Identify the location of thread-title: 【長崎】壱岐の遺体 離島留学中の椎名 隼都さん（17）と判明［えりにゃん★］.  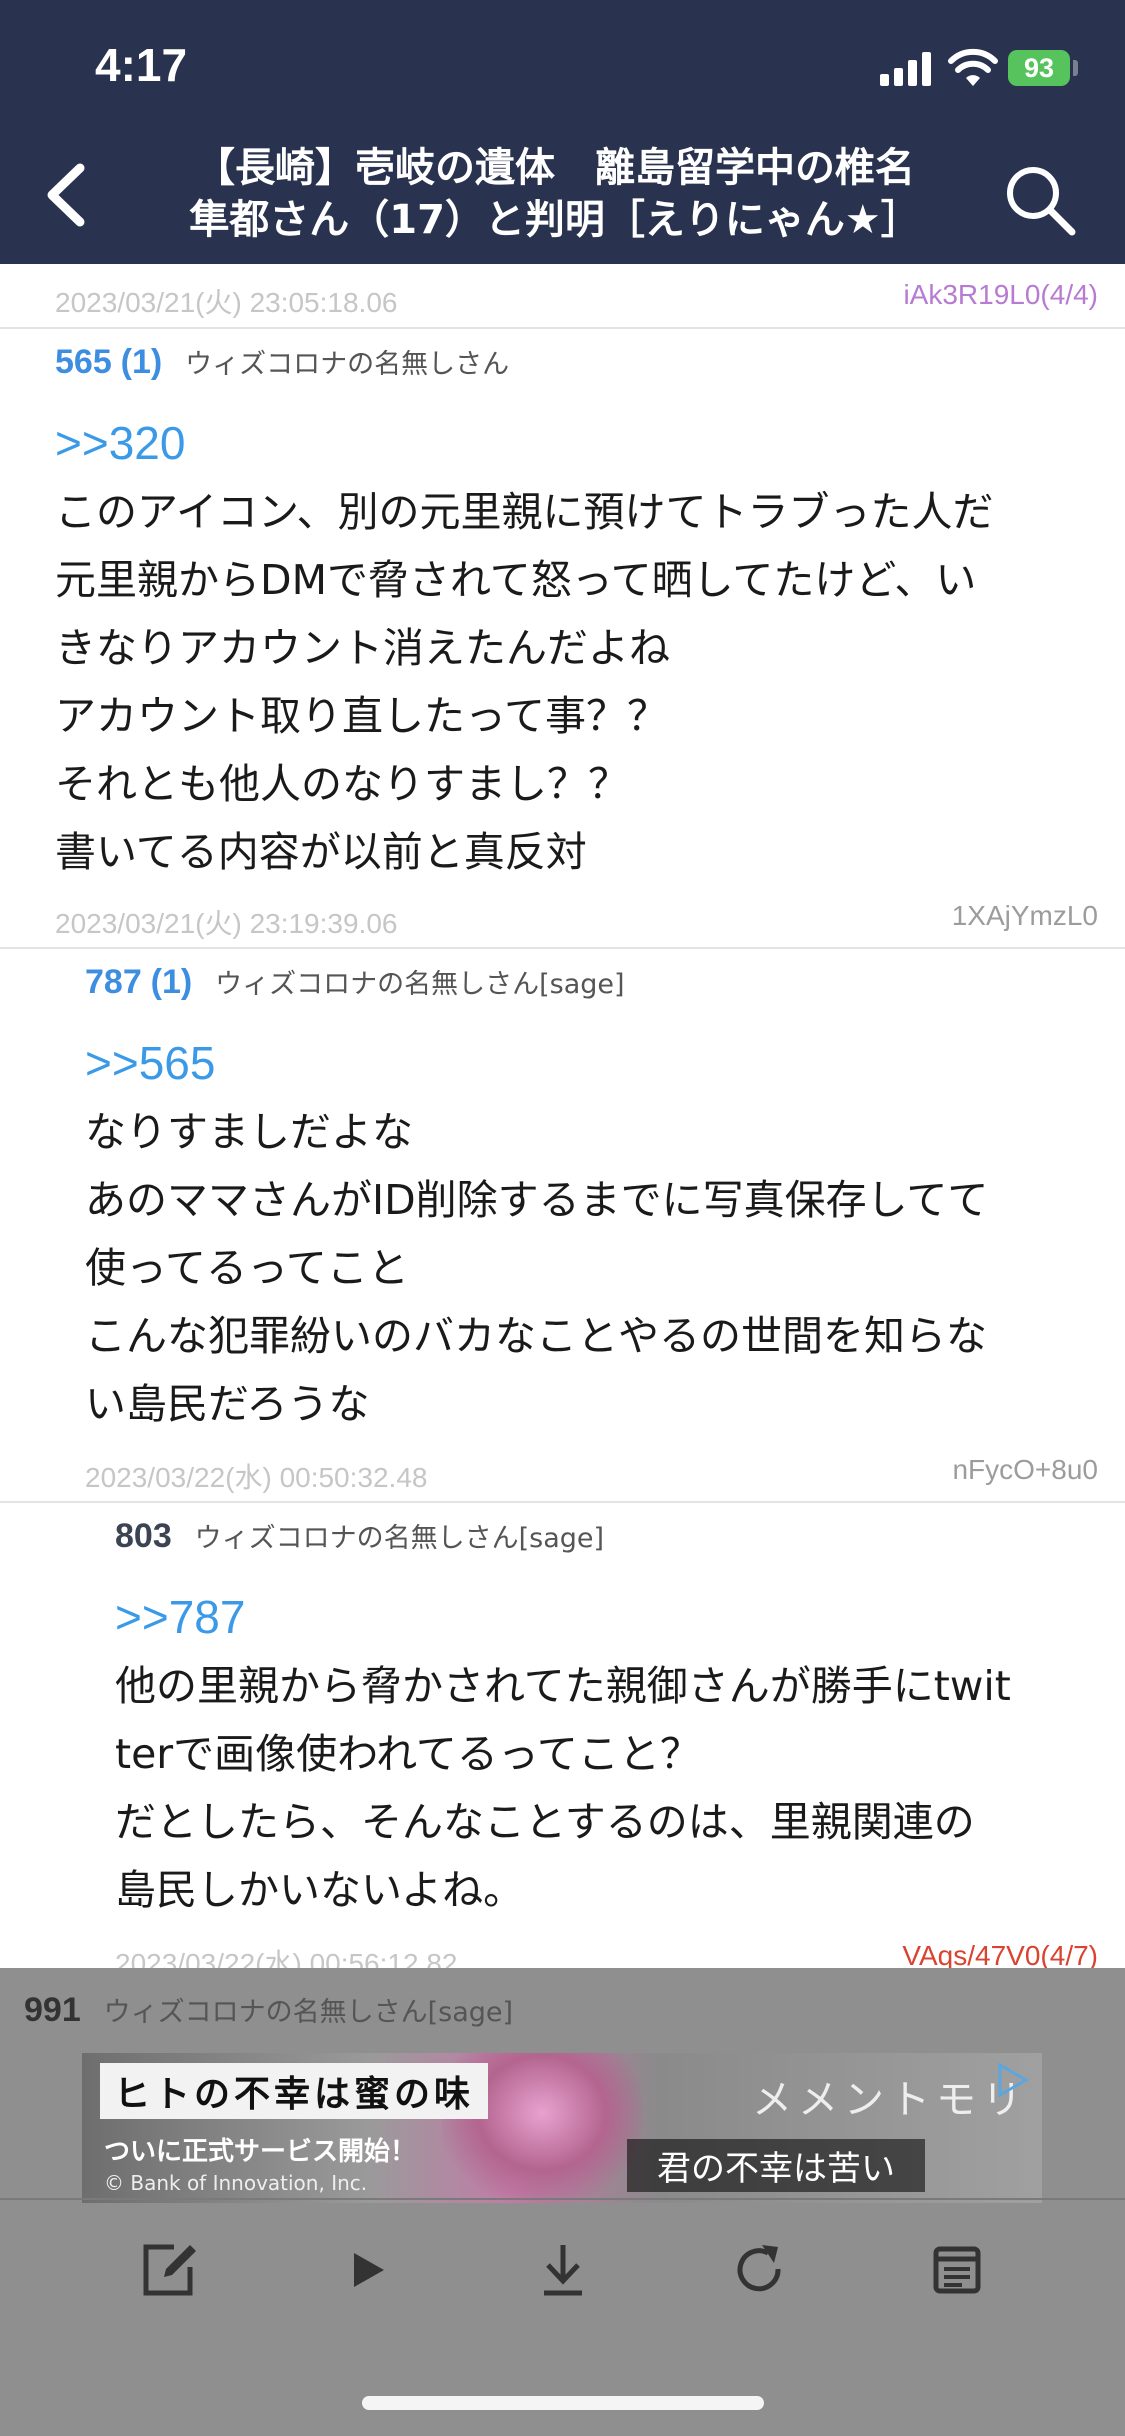
(555, 194).